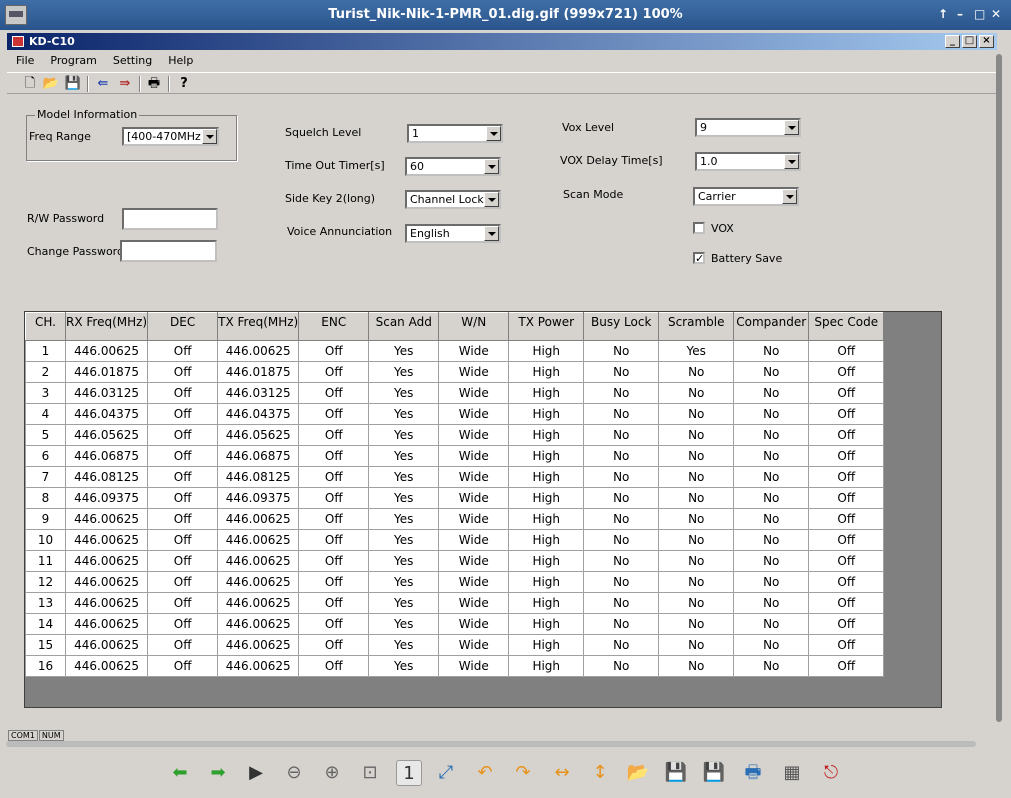 The width and height of the screenshot is (1011, 798). What do you see at coordinates (960, 14) in the screenshot?
I see `minimize-icon: –` at bounding box center [960, 14].